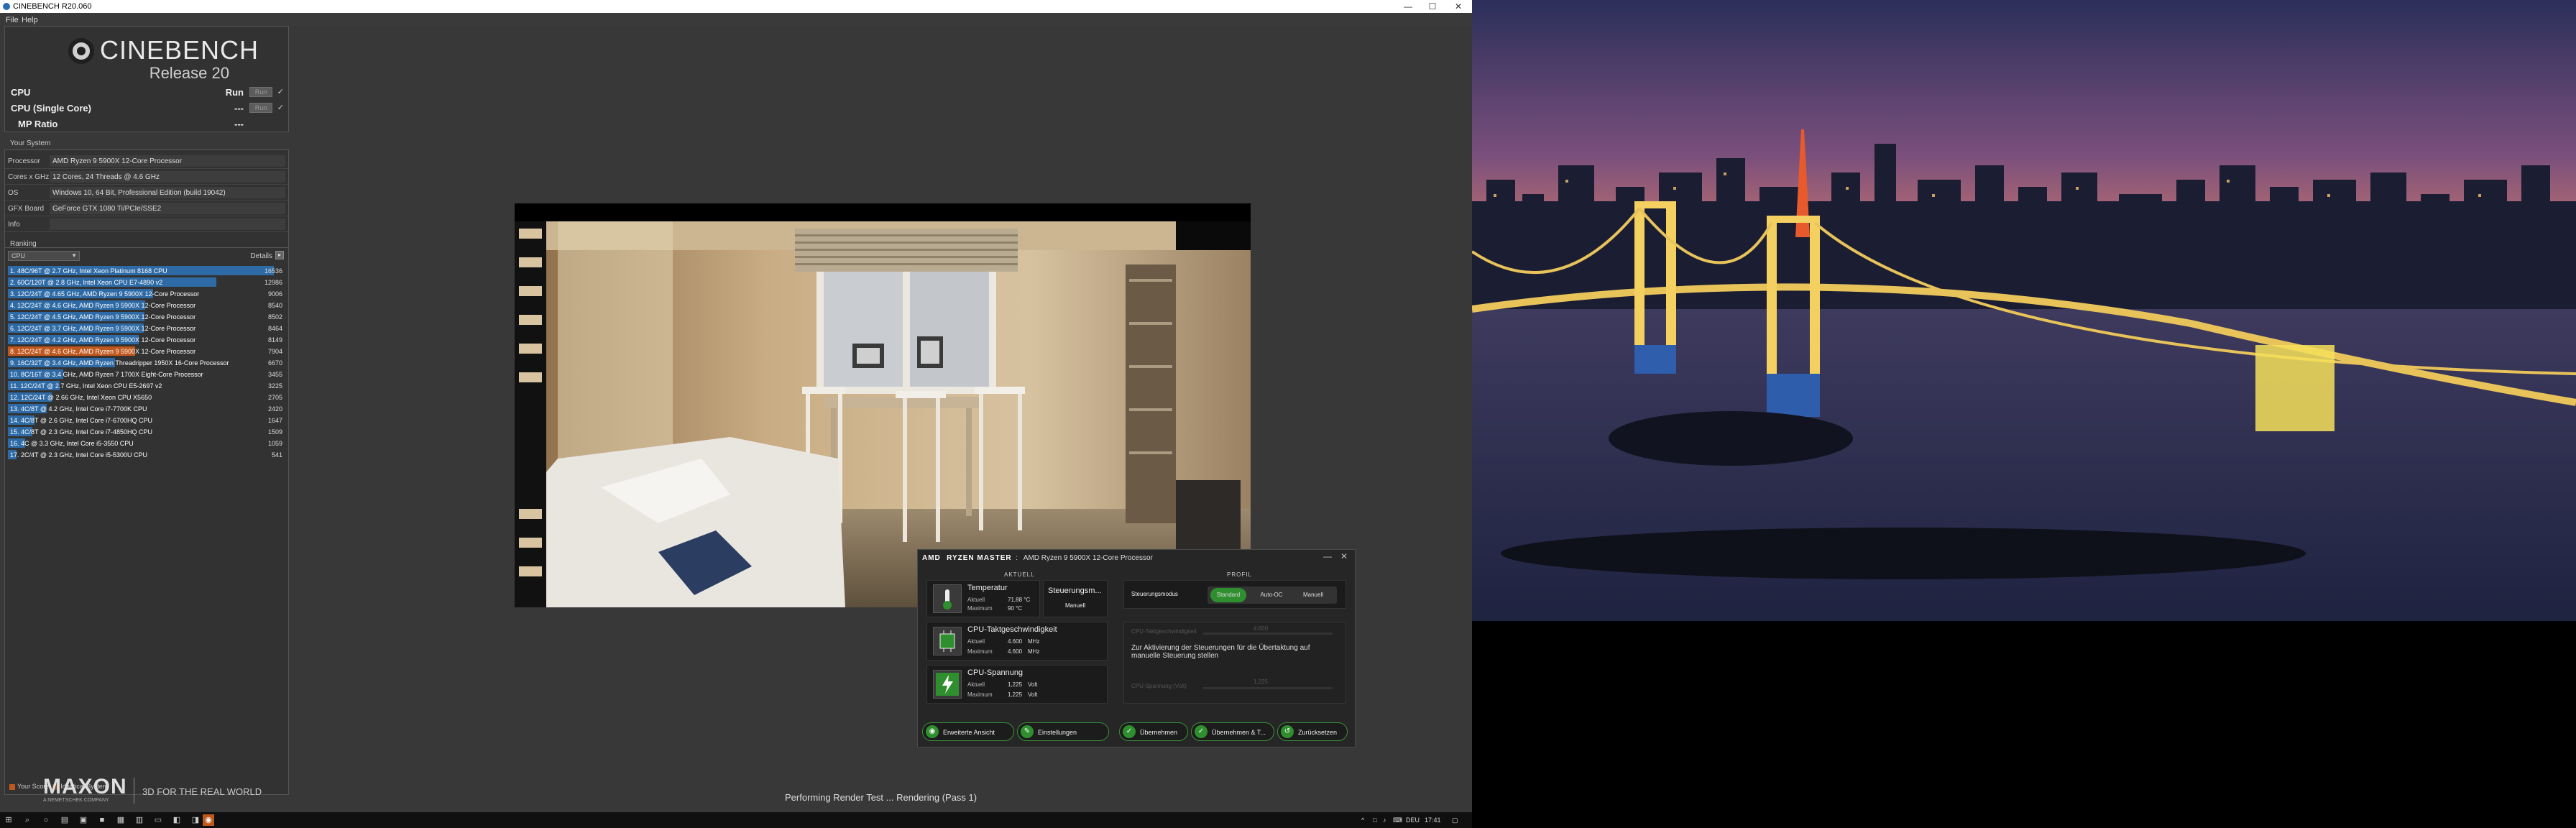  What do you see at coordinates (980, 694) in the screenshot?
I see `voltage-max-label: Maximum` at bounding box center [980, 694].